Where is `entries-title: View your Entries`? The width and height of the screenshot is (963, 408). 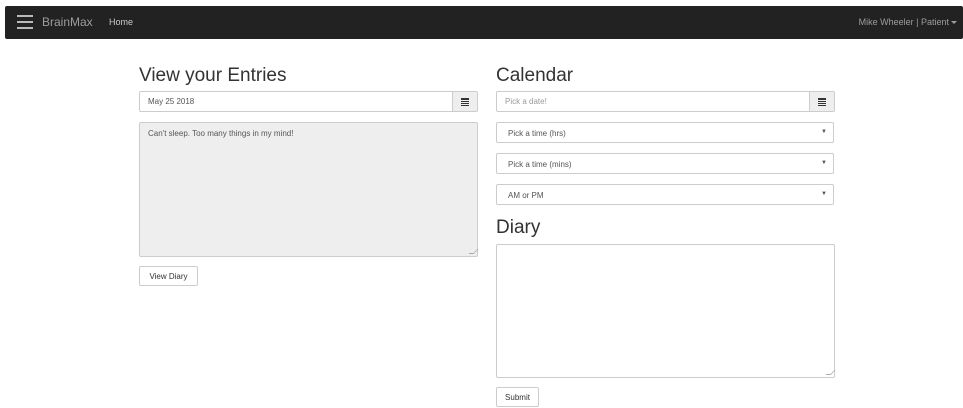 entries-title: View your Entries is located at coordinates (213, 75).